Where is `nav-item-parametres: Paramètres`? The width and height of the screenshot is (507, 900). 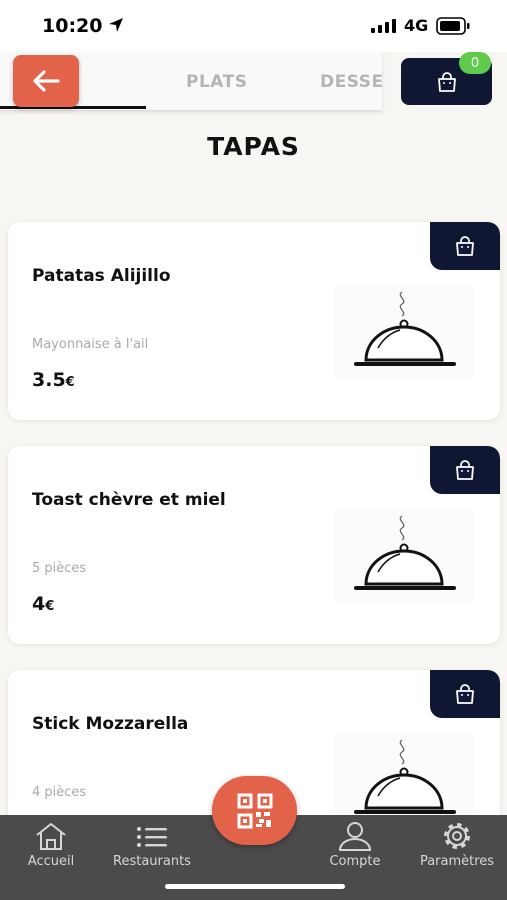
nav-item-parametres: Paramètres is located at coordinates (457, 845).